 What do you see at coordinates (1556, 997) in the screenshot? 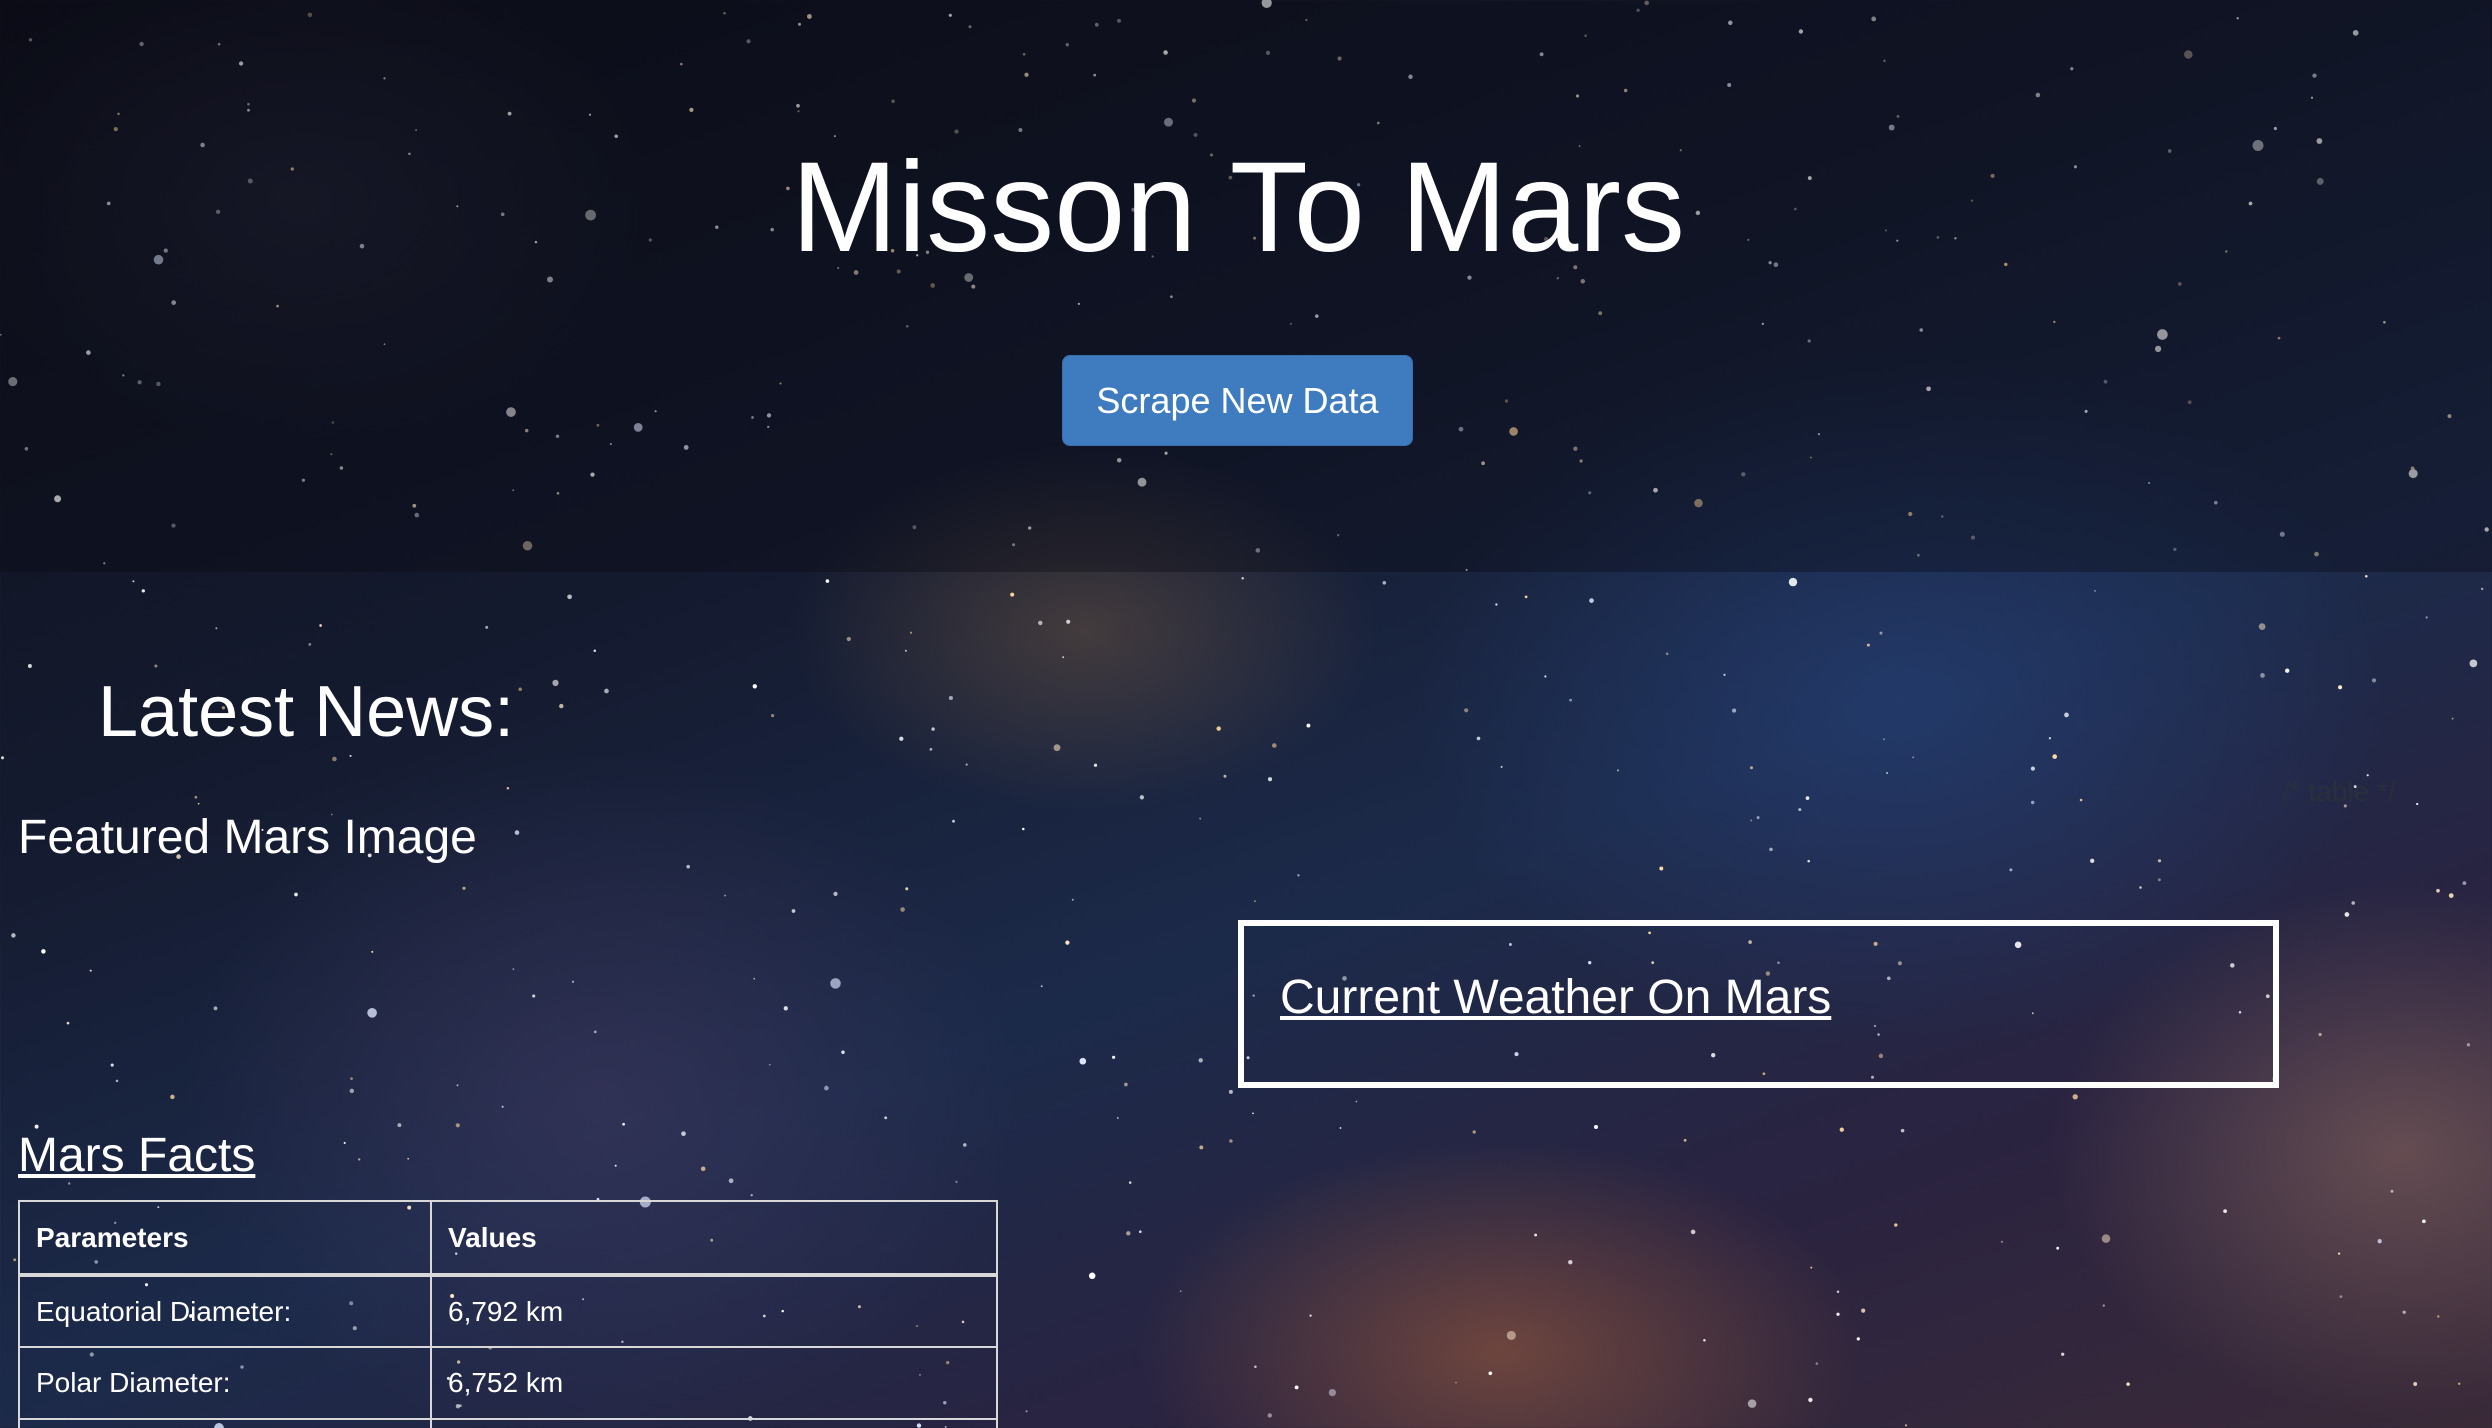
I see `weather-heading: Current Weather On Mars` at bounding box center [1556, 997].